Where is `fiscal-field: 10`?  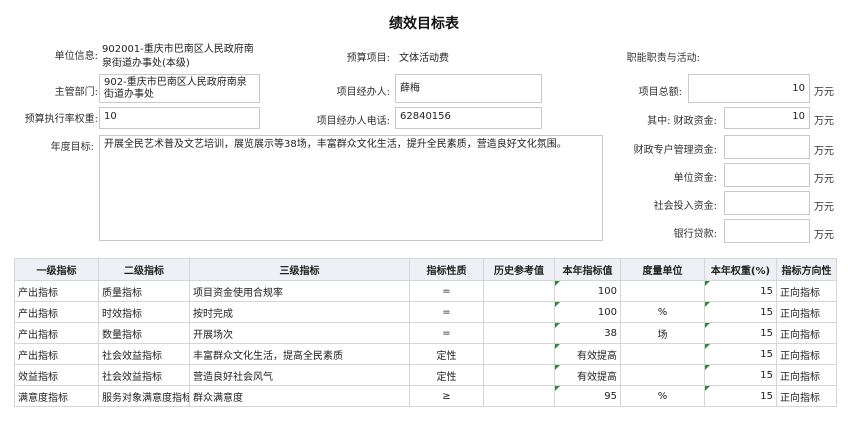 fiscal-field: 10 is located at coordinates (767, 118).